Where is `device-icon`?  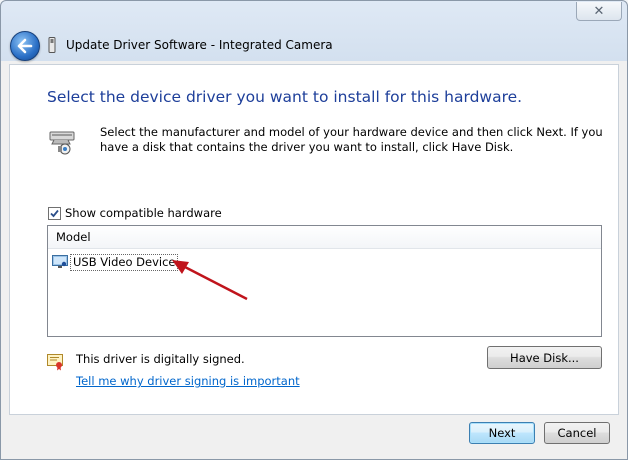
device-icon is located at coordinates (52, 45).